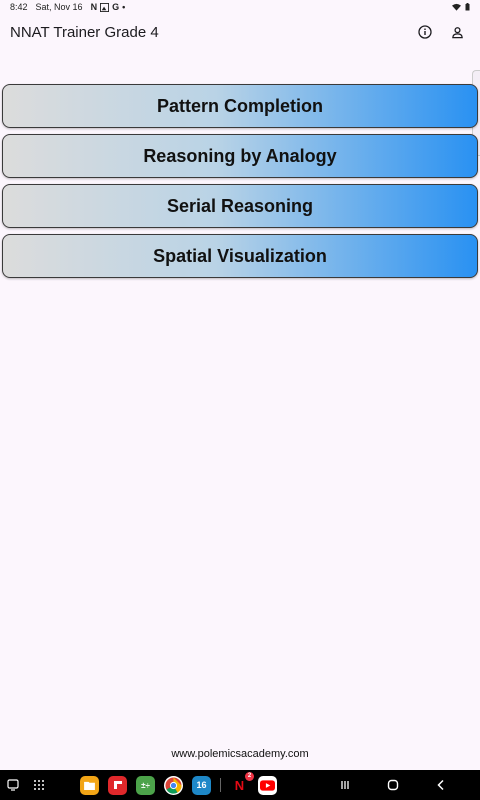  What do you see at coordinates (443, 32) in the screenshot?
I see `app-bar-actions` at bounding box center [443, 32].